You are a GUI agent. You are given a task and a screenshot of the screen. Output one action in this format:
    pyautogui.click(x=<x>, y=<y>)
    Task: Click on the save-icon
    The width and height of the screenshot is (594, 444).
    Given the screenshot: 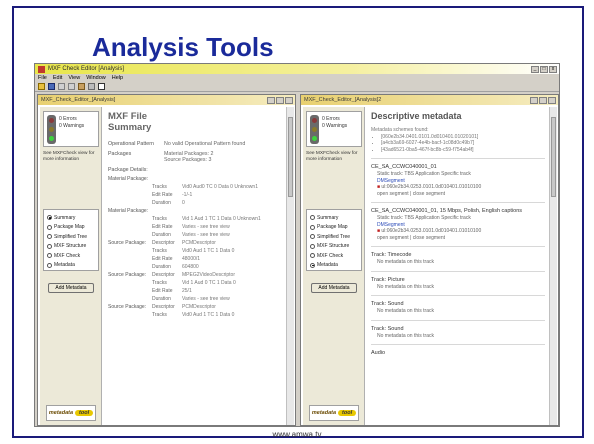 What is the action you would take?
    pyautogui.click(x=51, y=86)
    